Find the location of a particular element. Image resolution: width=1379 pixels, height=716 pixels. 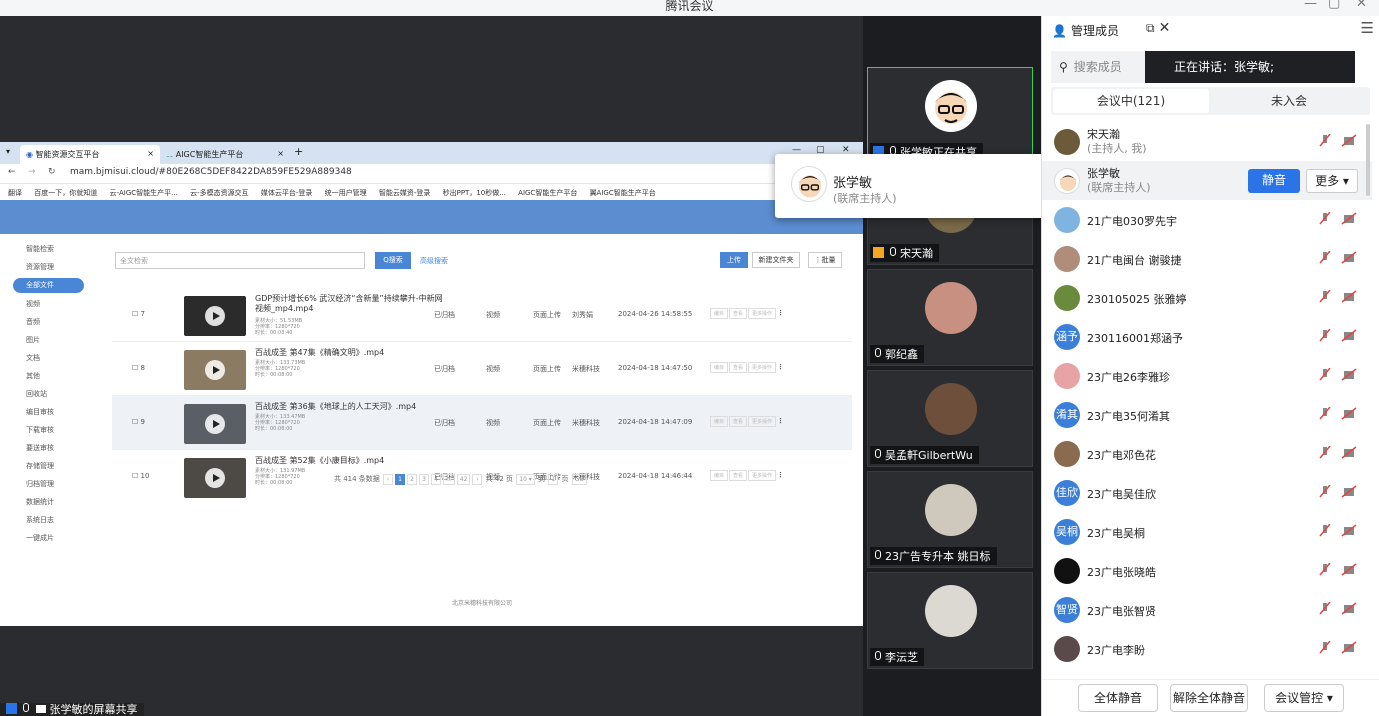

video-tile: 张学敏正在共享 is located at coordinates (950, 115).